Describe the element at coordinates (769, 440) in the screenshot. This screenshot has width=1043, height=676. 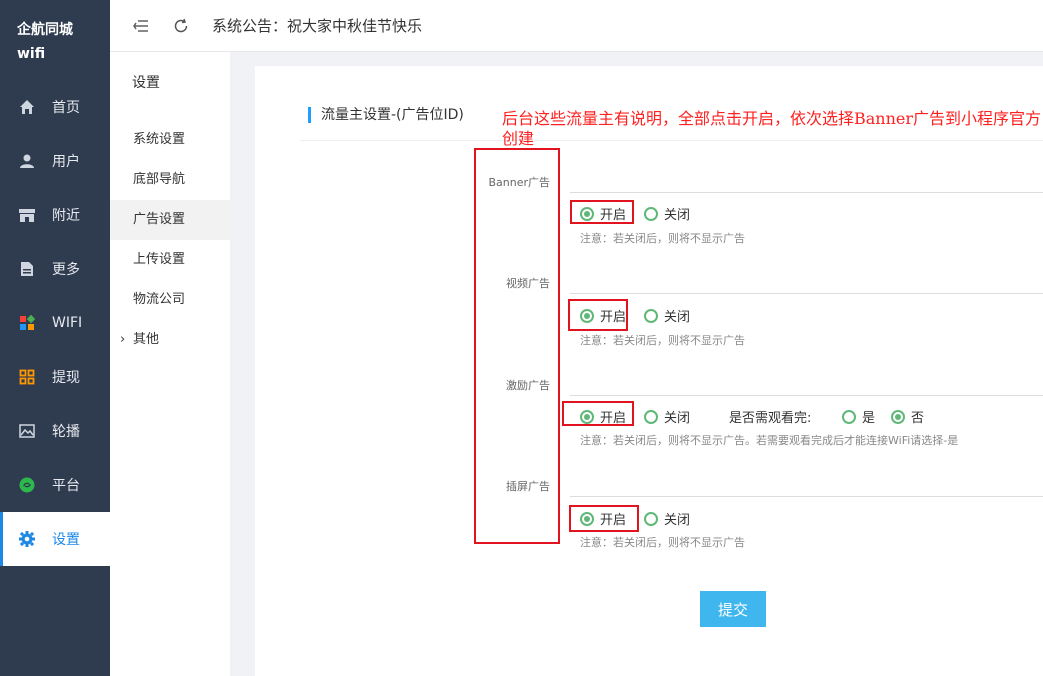
I see `incentive-hint: 注意：若关闭后，则将不显示广告。若需要观看完成后才能连接WiFi请选择-是` at that location.